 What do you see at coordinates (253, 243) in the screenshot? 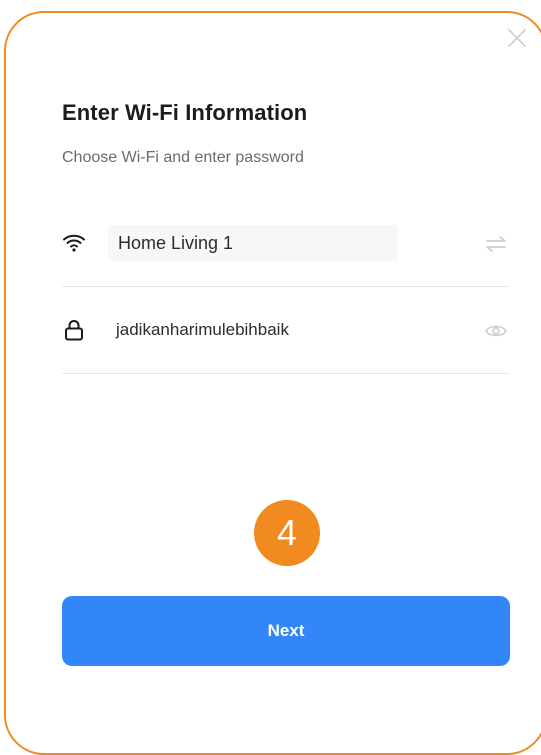
I see `wifi-network-name: Home Living 1` at bounding box center [253, 243].